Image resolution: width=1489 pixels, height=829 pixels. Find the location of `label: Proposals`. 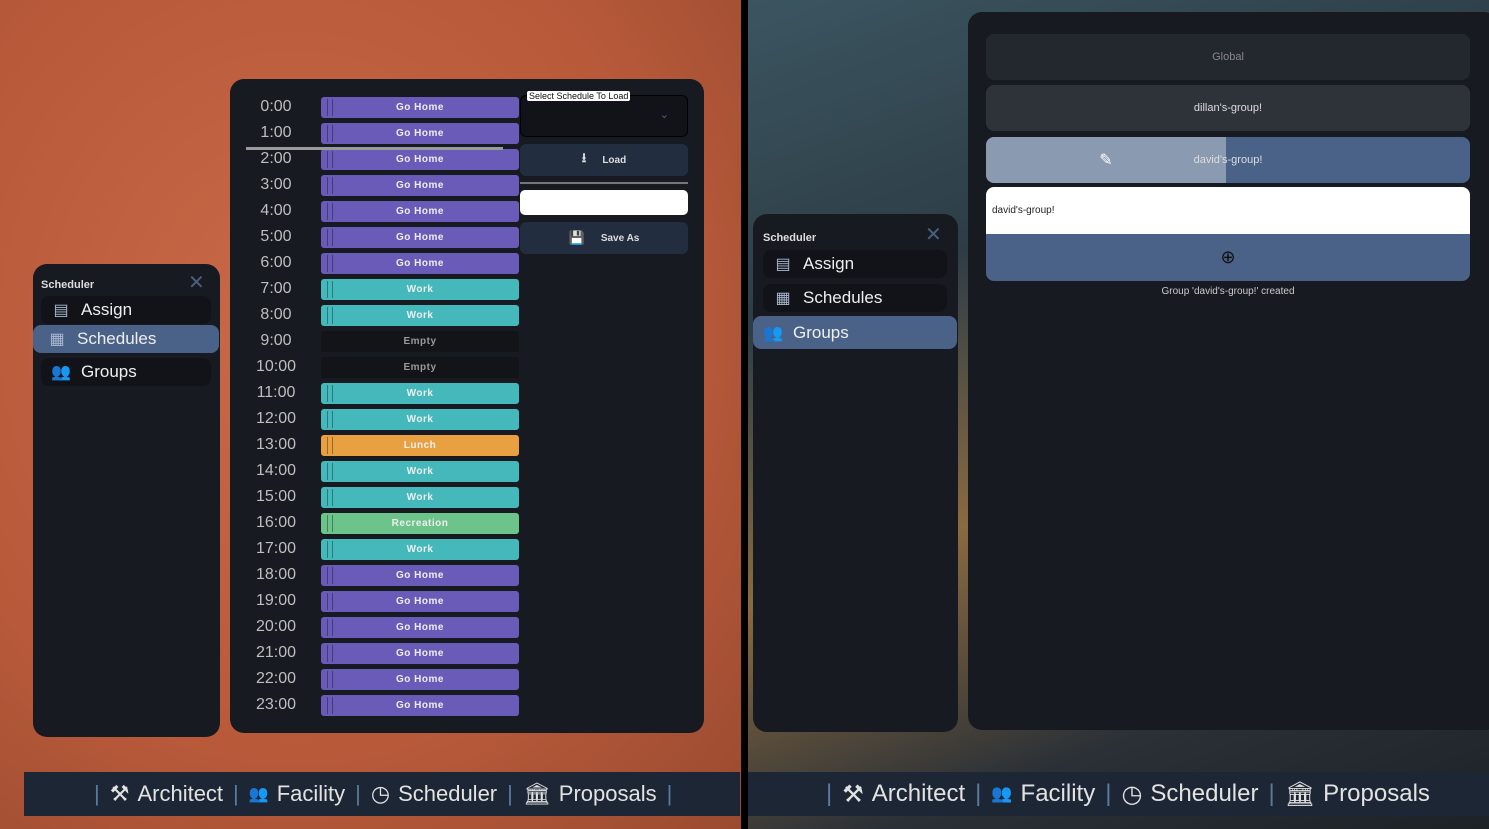

label: Proposals is located at coordinates (607, 793).